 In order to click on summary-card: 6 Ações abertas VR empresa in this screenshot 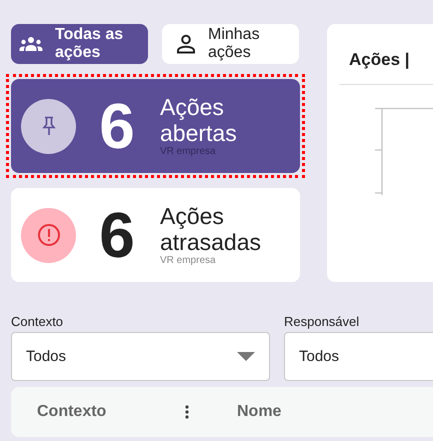, I will do `click(155, 126)`.